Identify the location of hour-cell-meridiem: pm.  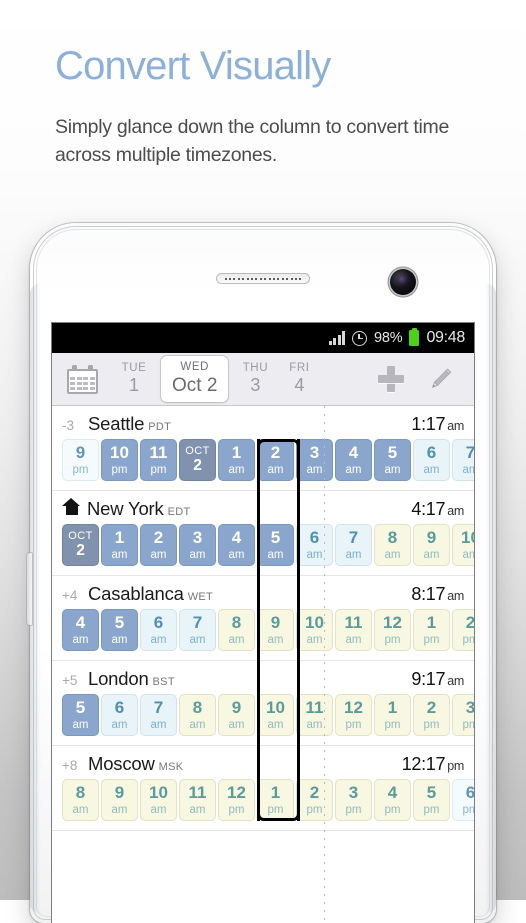
(392, 724).